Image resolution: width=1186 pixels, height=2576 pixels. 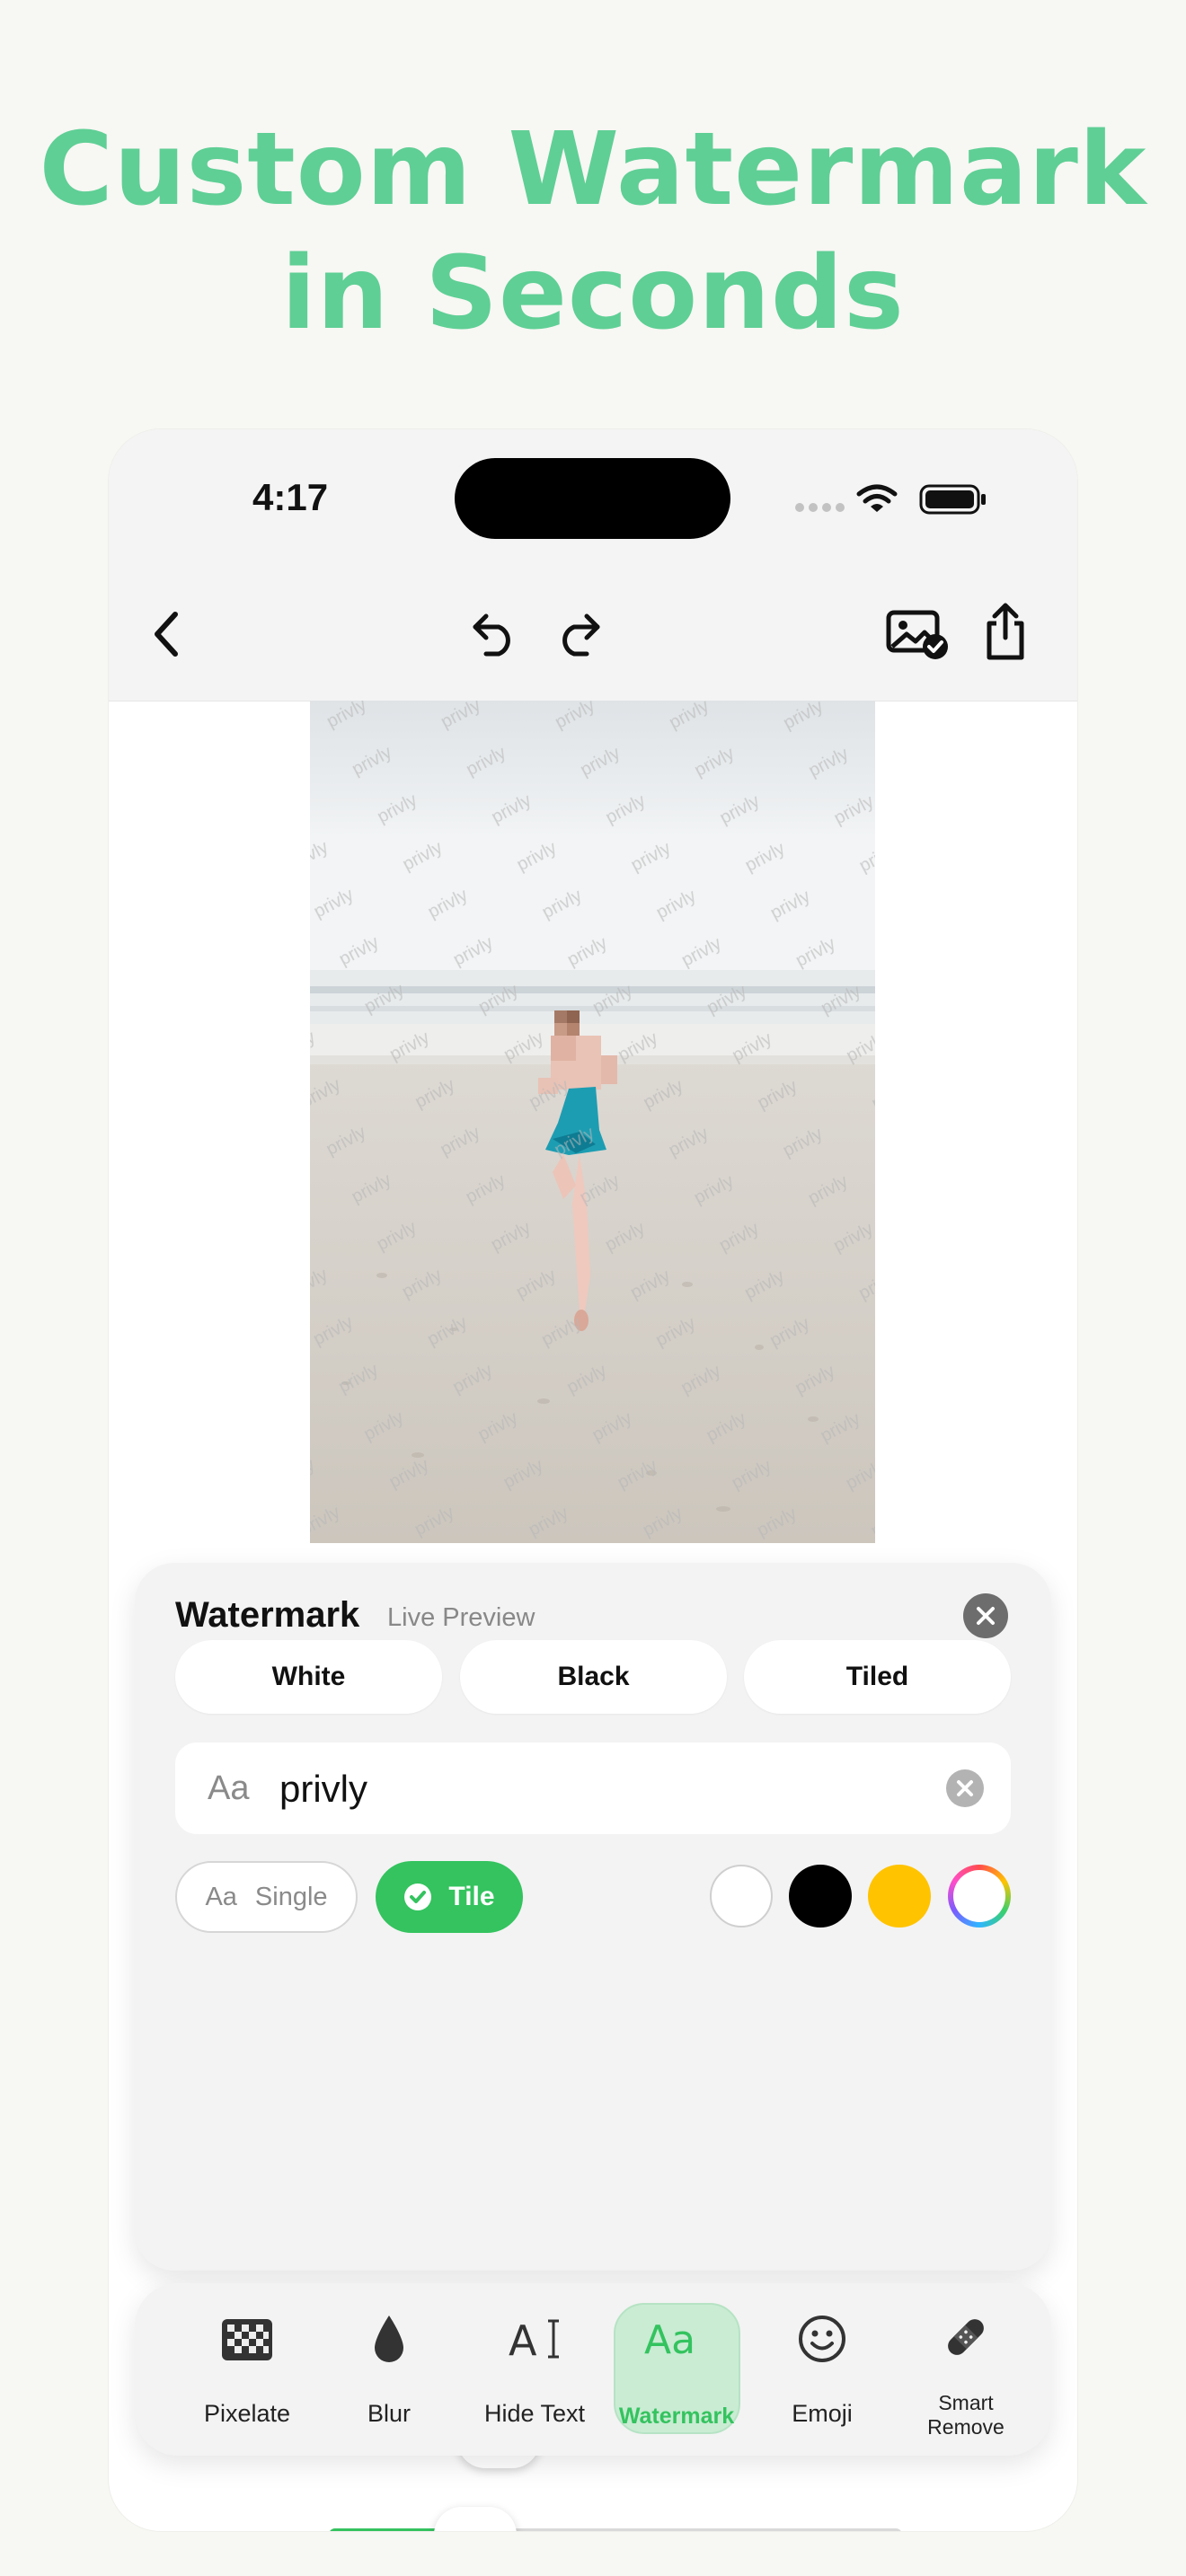 I want to click on checkmark-circle-icon, so click(x=418, y=1896).